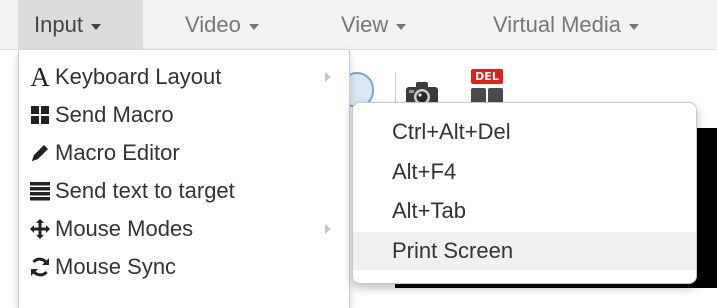  Describe the element at coordinates (524, 132) in the screenshot. I see `macro-ctrl-alt-del: Ctrl+Alt+Del` at that location.